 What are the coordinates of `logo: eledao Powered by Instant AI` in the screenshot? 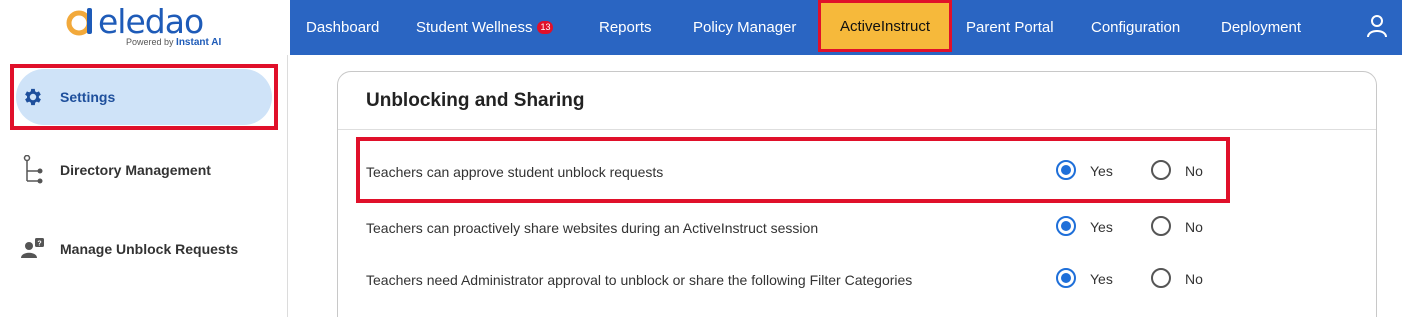 It's located at (145, 27).